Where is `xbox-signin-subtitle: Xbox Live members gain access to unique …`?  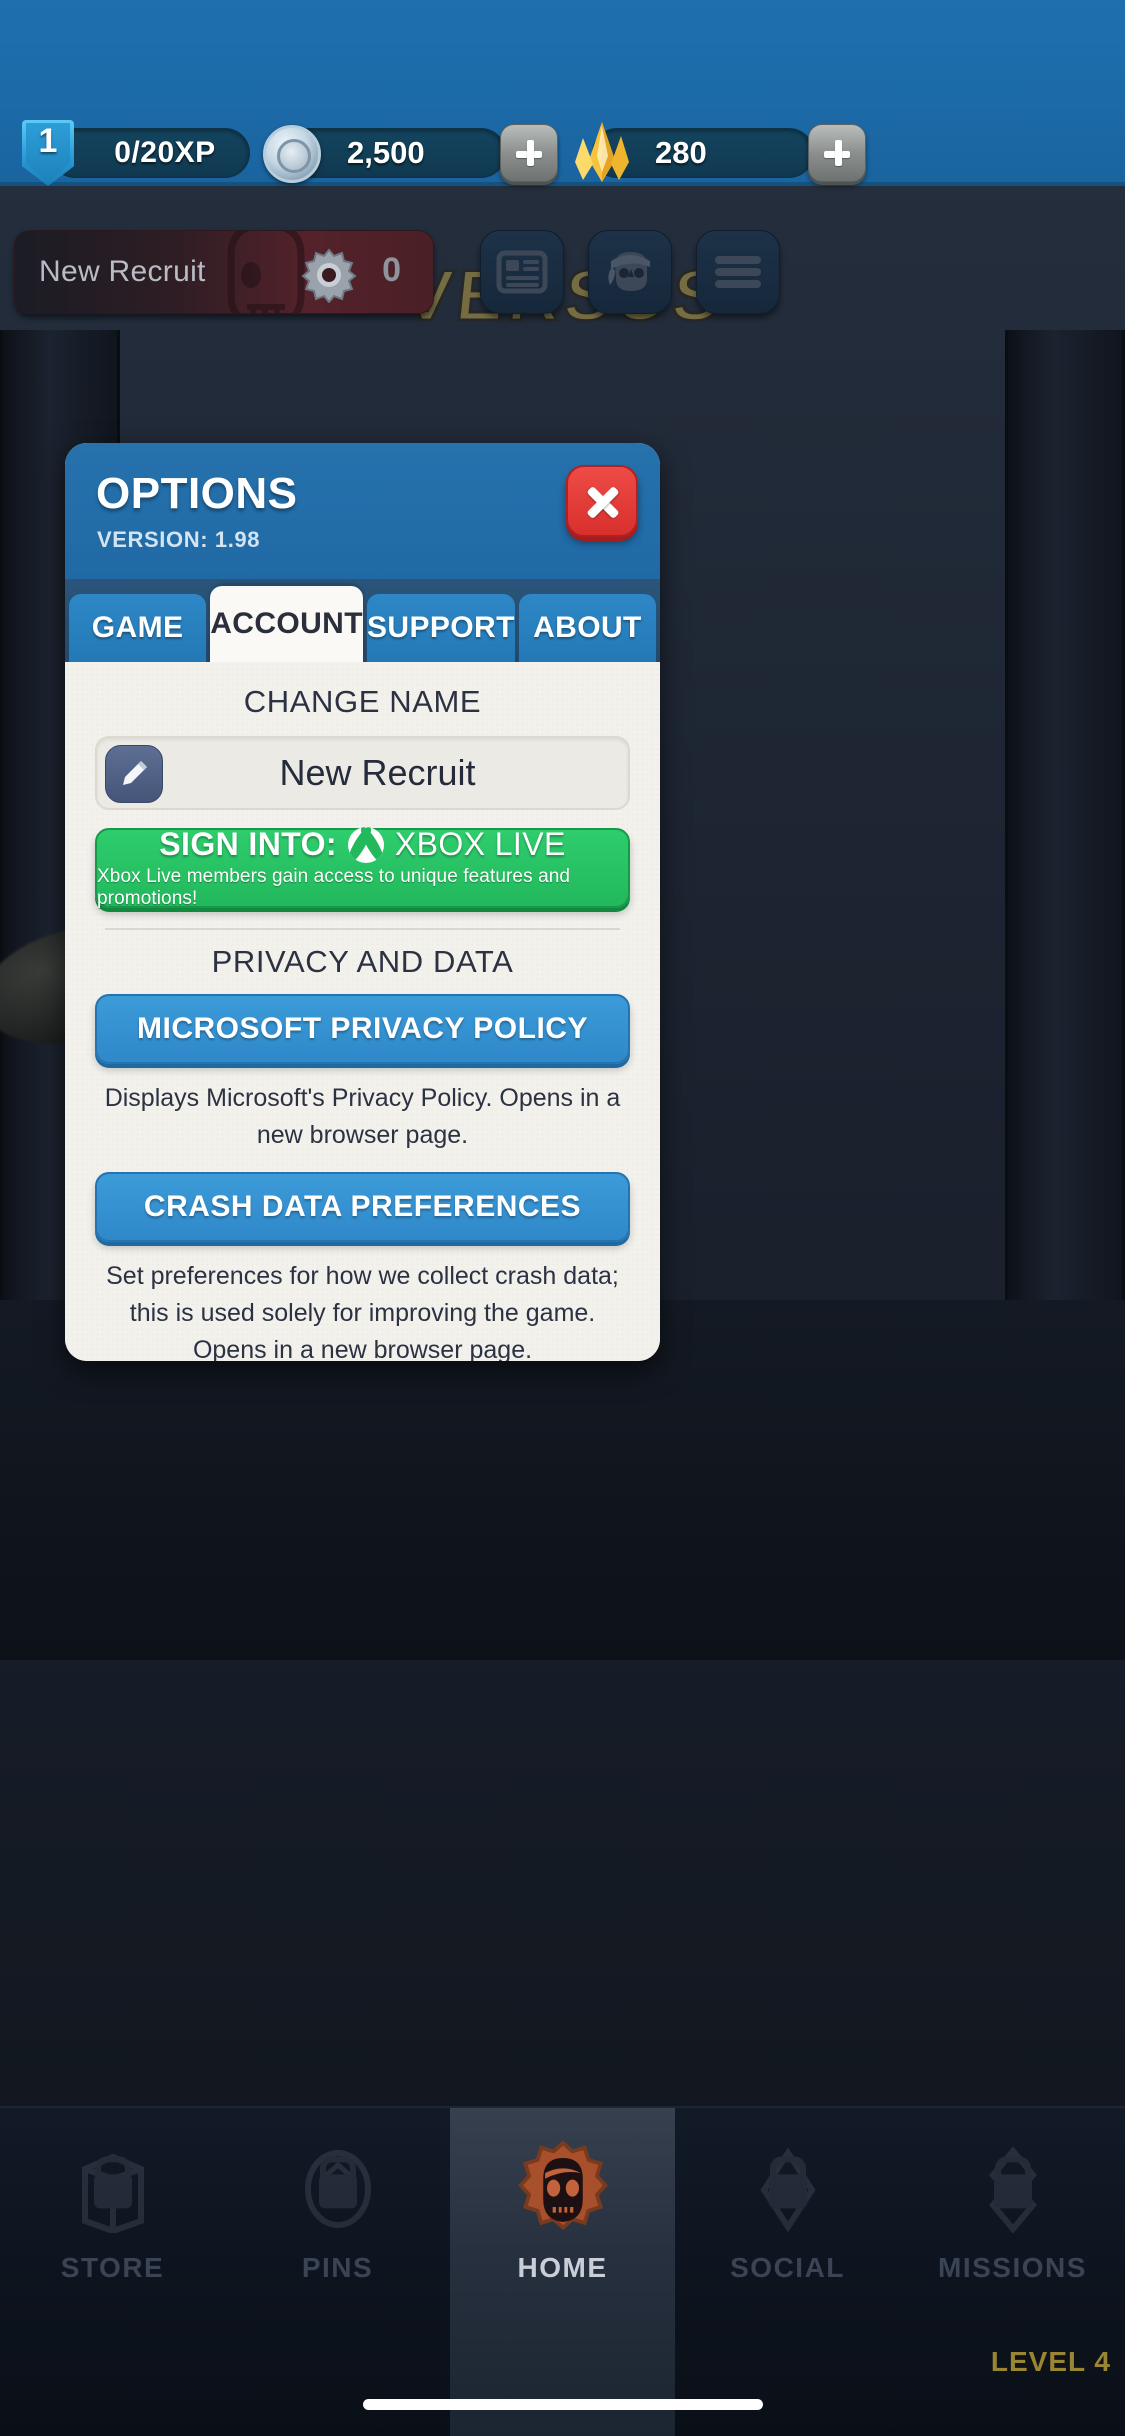
xbox-signin-subtitle: Xbox Live members gain access to unique … is located at coordinates (334, 887).